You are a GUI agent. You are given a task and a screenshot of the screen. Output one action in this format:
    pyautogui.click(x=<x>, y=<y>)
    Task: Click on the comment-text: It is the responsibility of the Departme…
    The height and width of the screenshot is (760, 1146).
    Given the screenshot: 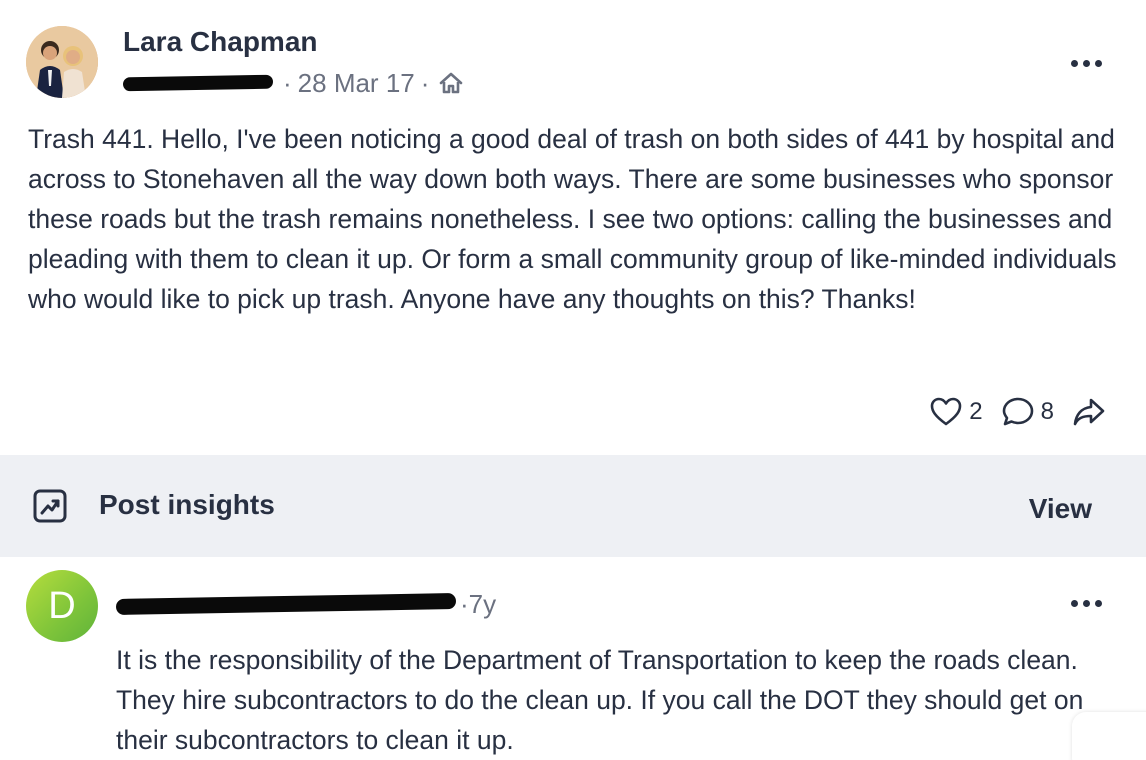 What is the action you would take?
    pyautogui.click(x=600, y=700)
    